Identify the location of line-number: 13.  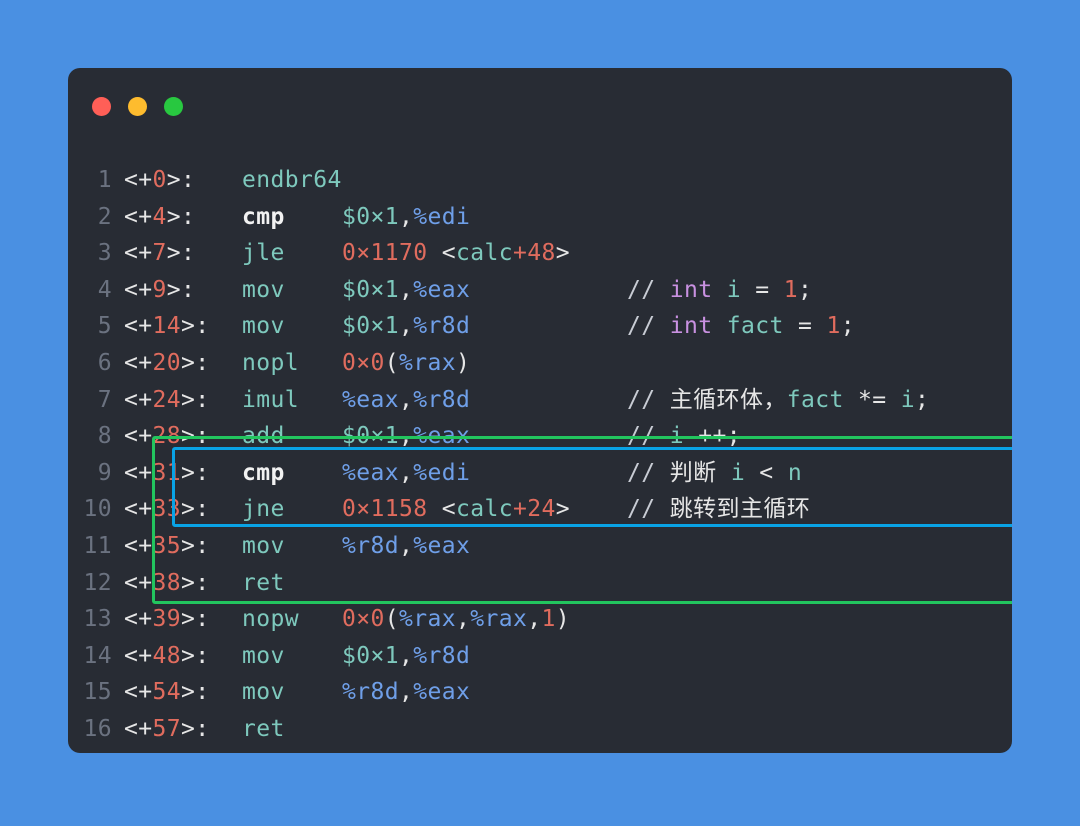
(97, 619).